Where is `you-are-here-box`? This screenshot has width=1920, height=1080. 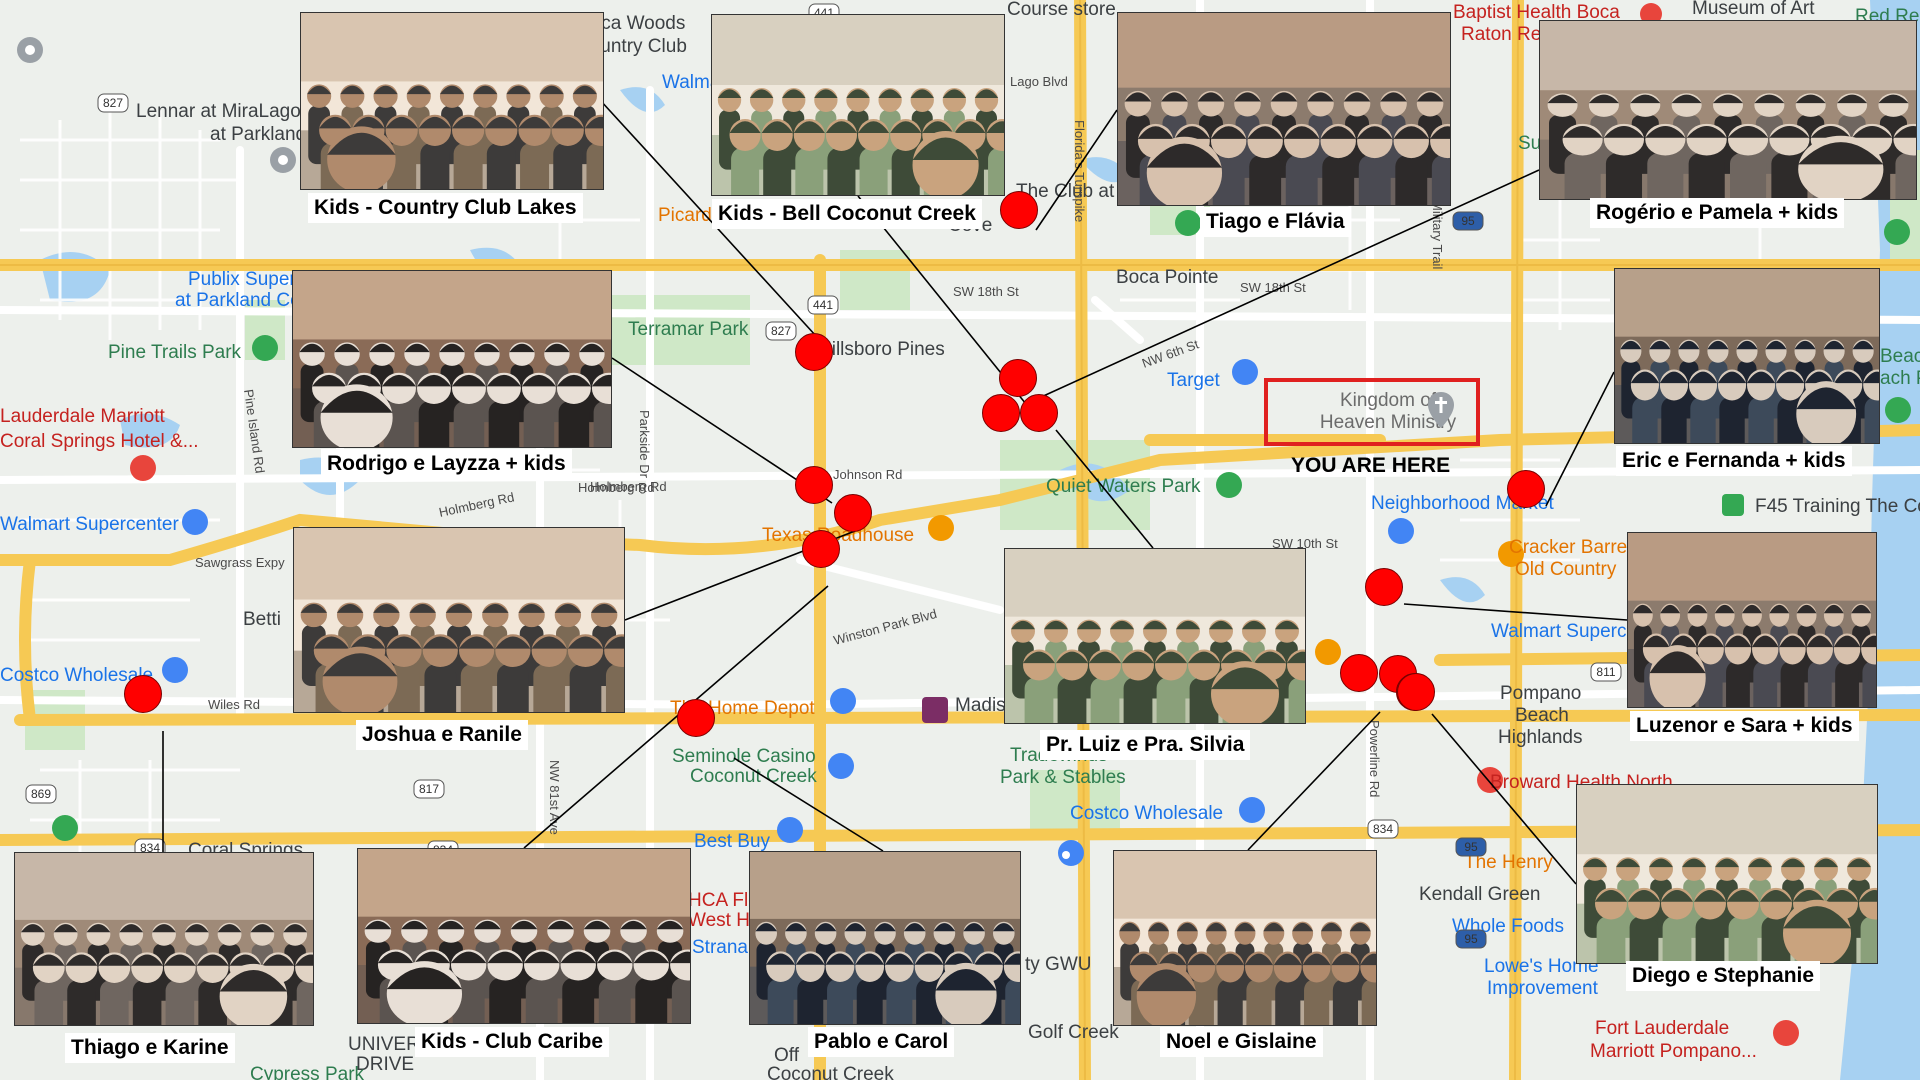
you-are-here-box is located at coordinates (1372, 412).